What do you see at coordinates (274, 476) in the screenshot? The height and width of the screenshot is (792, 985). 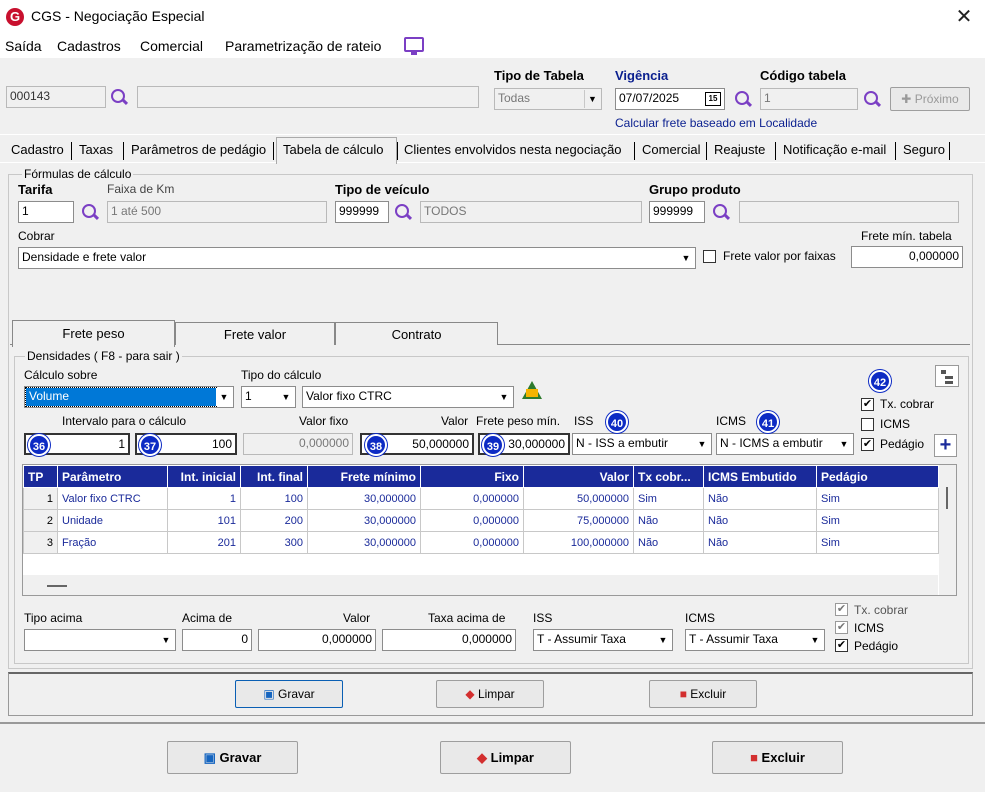 I see `col-int-final: Int. final` at bounding box center [274, 476].